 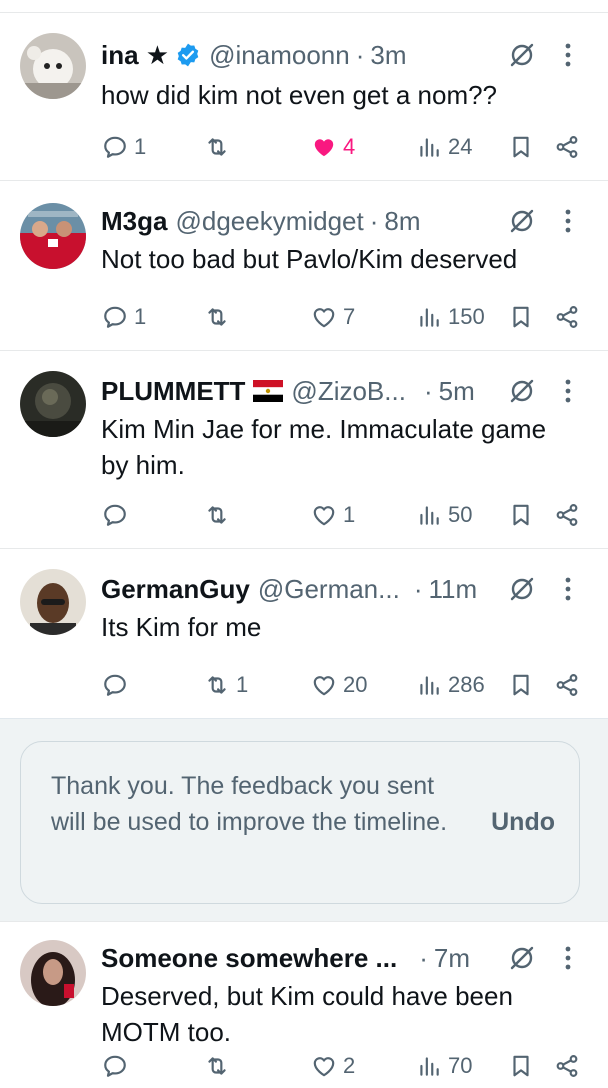 I want to click on timestamp: 7m, so click(x=452, y=958).